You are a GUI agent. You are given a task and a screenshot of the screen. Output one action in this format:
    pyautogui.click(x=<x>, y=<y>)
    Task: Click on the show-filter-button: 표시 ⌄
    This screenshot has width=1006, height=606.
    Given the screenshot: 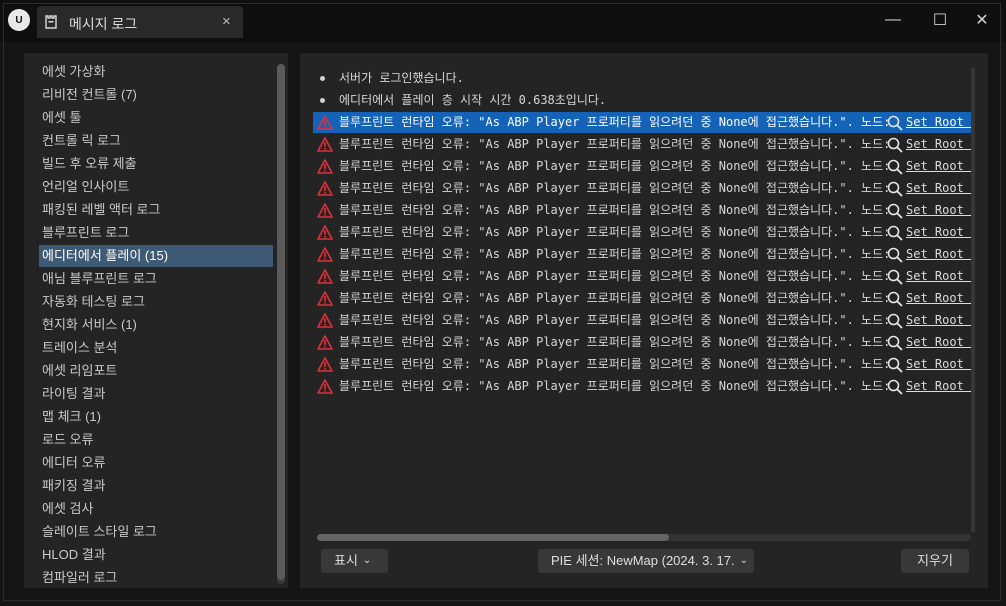 What is the action you would take?
    pyautogui.click(x=354, y=561)
    